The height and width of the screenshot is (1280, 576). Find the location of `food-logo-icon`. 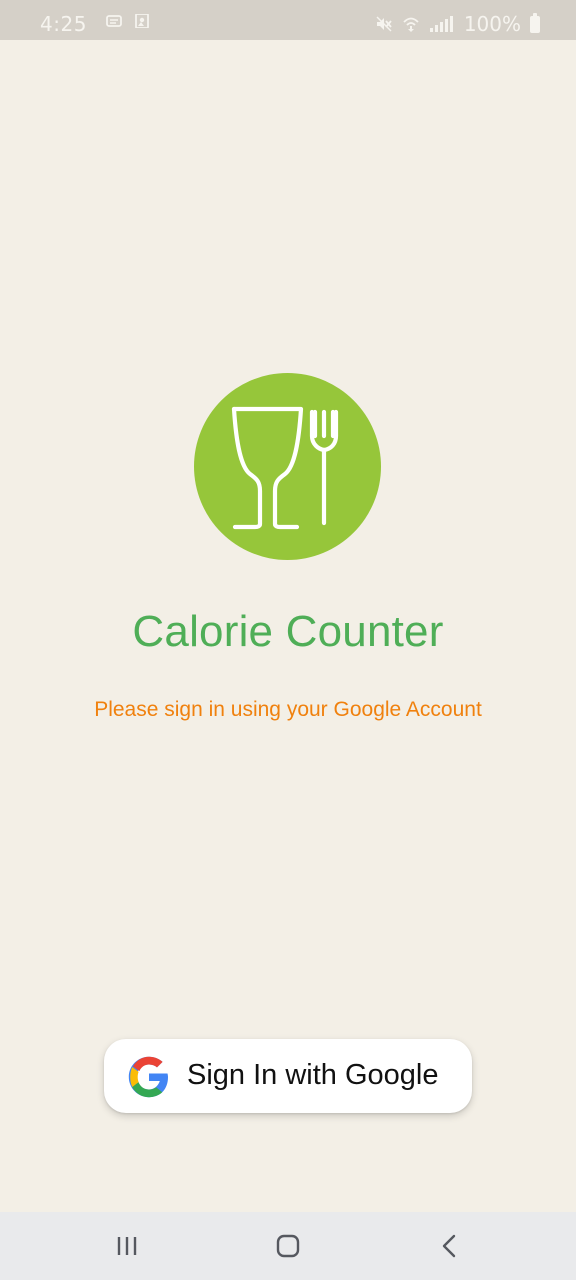

food-logo-icon is located at coordinates (287, 466).